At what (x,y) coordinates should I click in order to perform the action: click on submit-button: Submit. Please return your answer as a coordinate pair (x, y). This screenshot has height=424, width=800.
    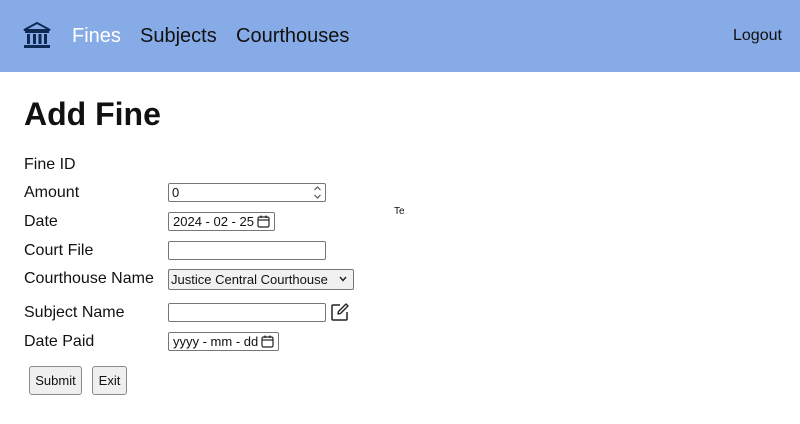
    Looking at the image, I should click on (55, 380).